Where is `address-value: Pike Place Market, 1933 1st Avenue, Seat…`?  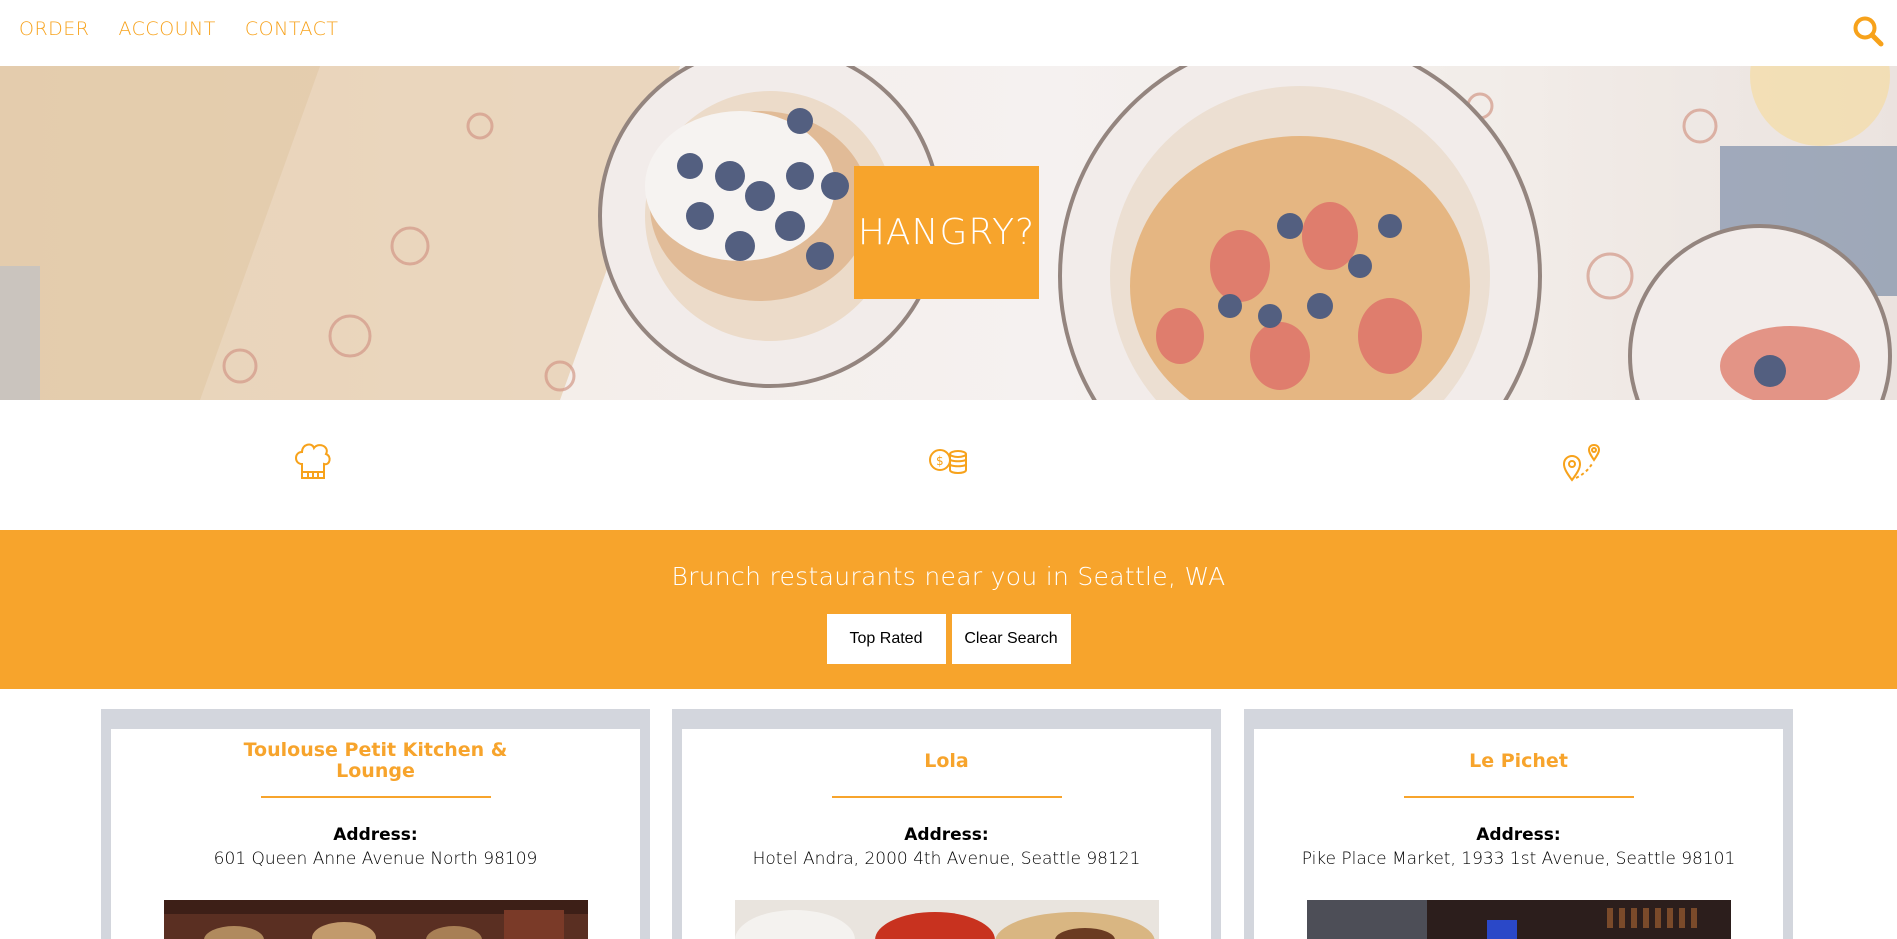 address-value: Pike Place Market, 1933 1st Avenue, Seat… is located at coordinates (1518, 859).